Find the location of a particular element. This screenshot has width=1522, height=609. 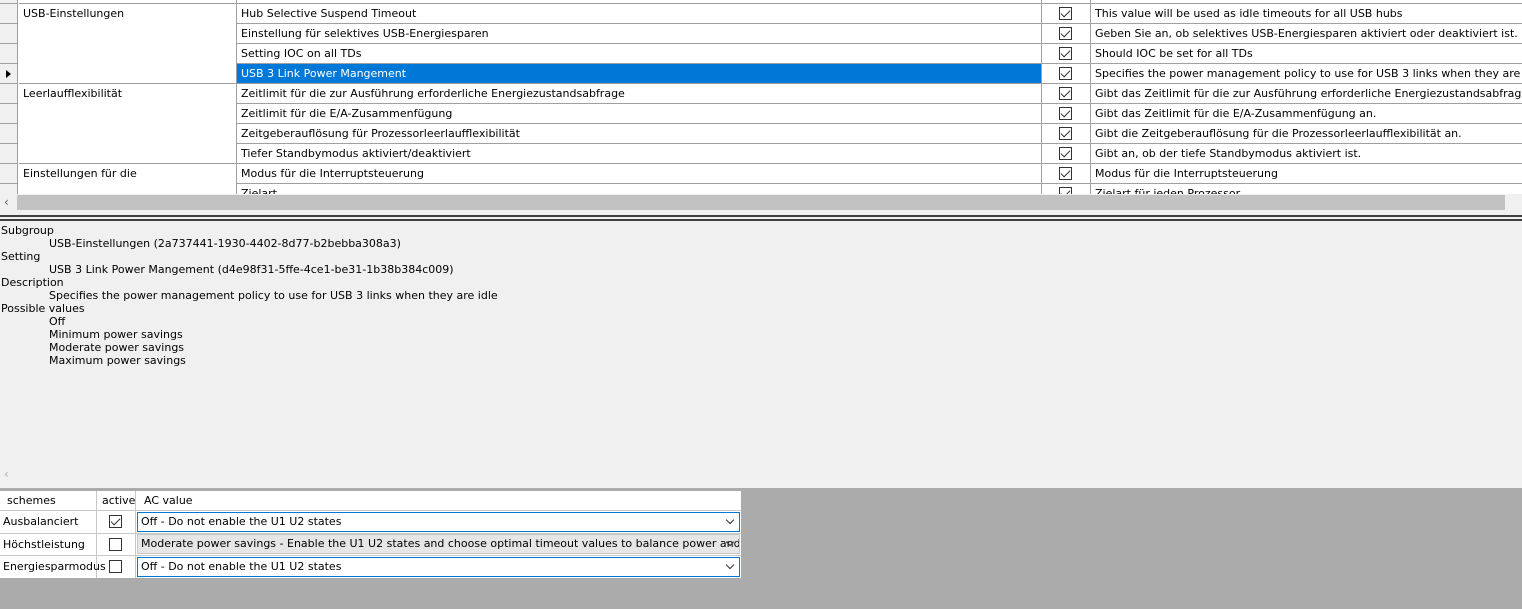

setting-cell: Modus für die Interruptsteuerung is located at coordinates (639, 174).